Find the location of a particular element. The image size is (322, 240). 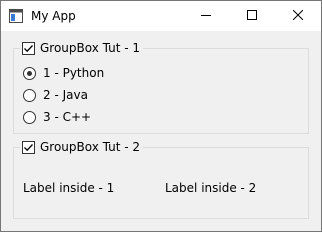

maximize-icon is located at coordinates (252, 16).